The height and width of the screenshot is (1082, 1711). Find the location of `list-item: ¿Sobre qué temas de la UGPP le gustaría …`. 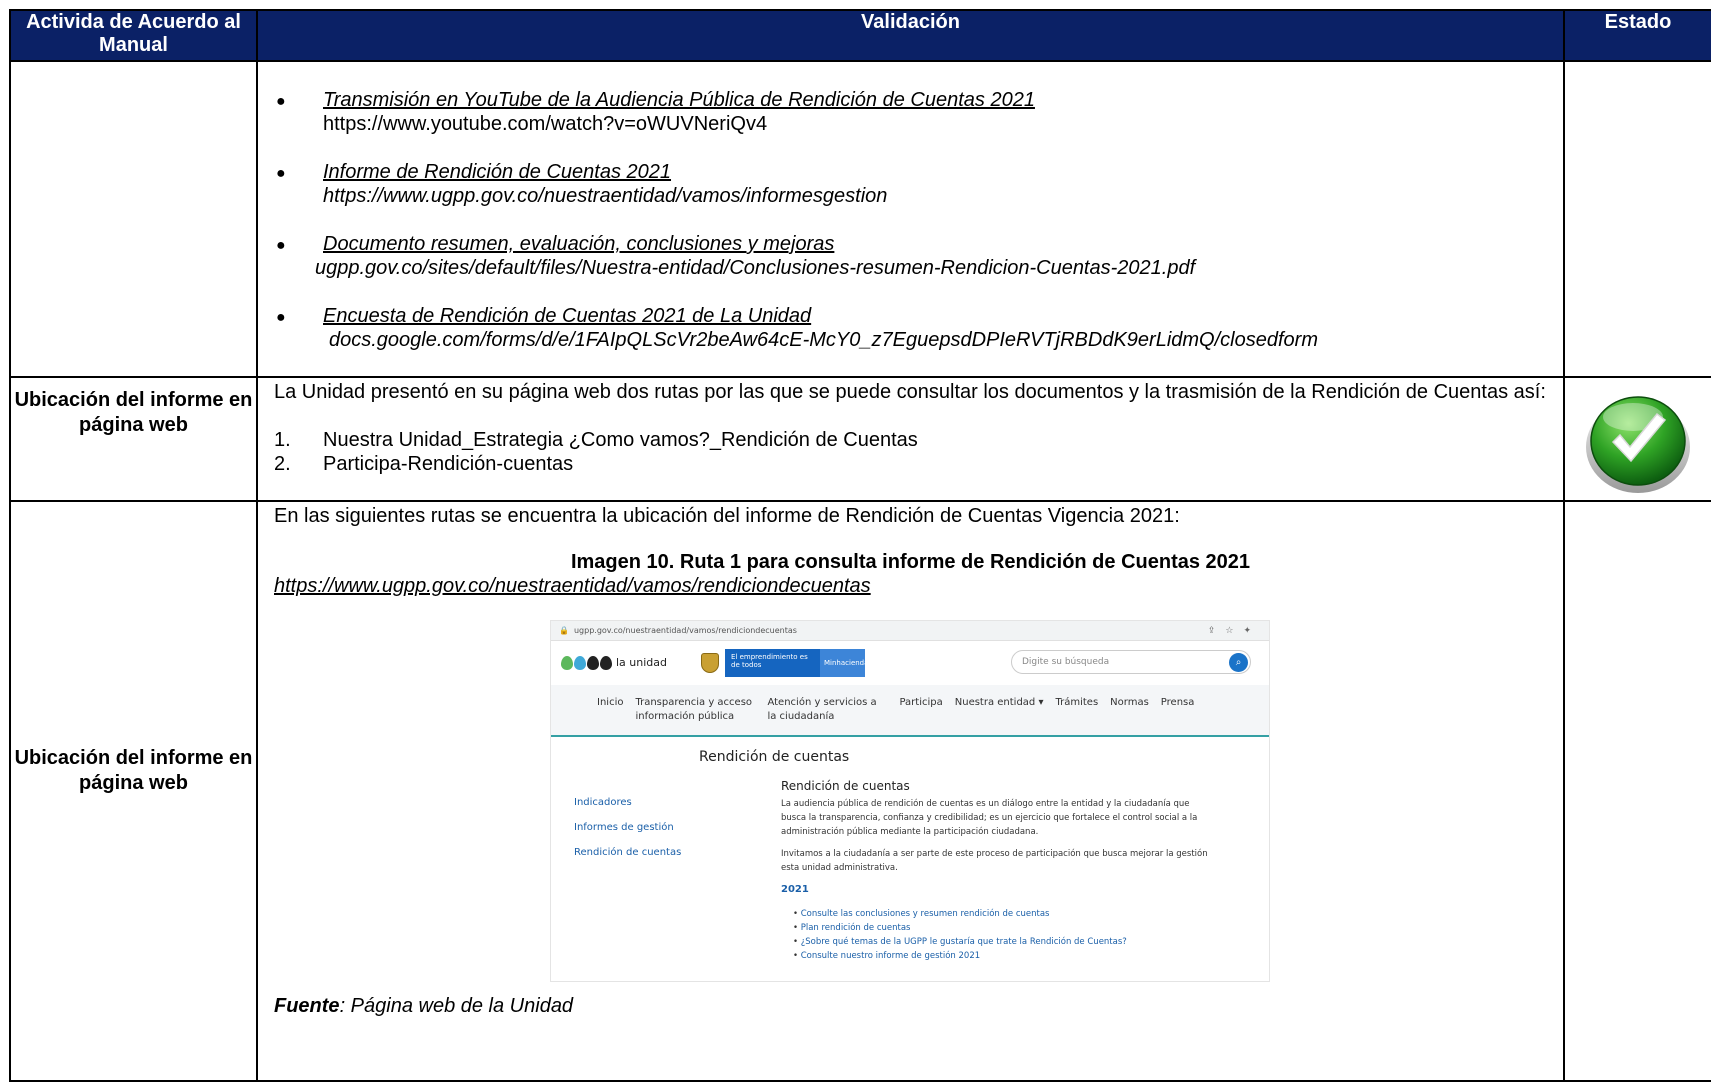

list-item: ¿Sobre qué temas de la UGPP le gustaría … is located at coordinates (1002, 942).